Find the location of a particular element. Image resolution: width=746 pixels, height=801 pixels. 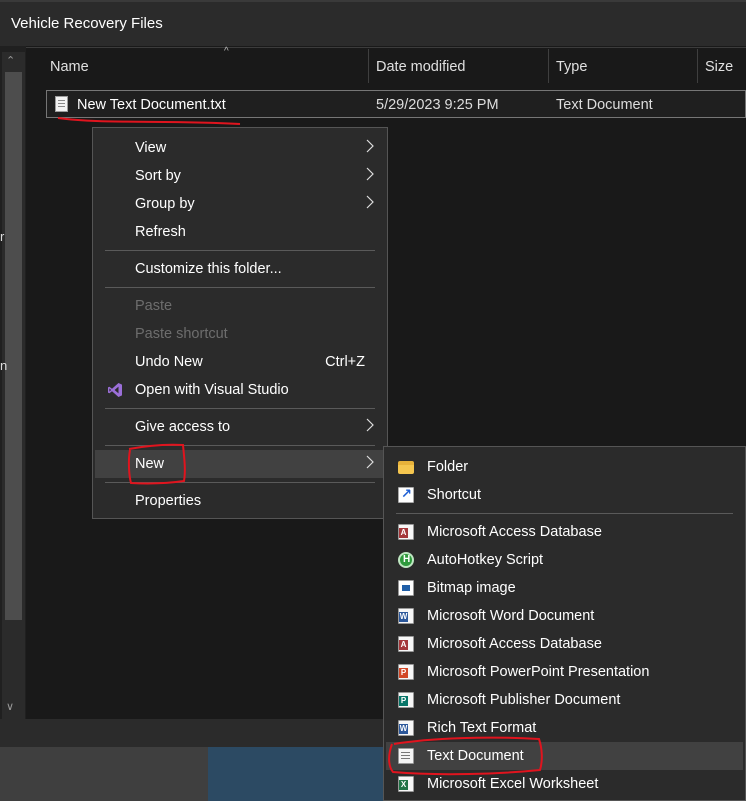

menu-item-label: Open with Visual Studio is located at coordinates (212, 390).